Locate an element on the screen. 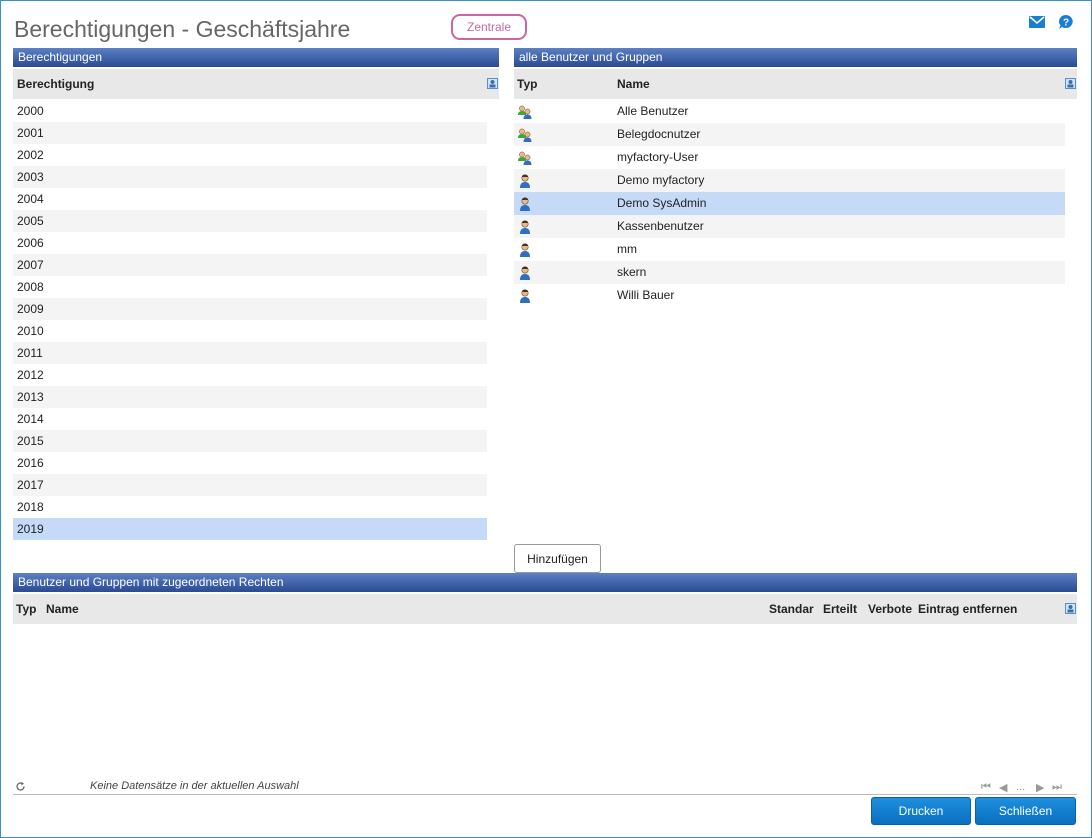  list-item: 2013 is located at coordinates (250, 397).